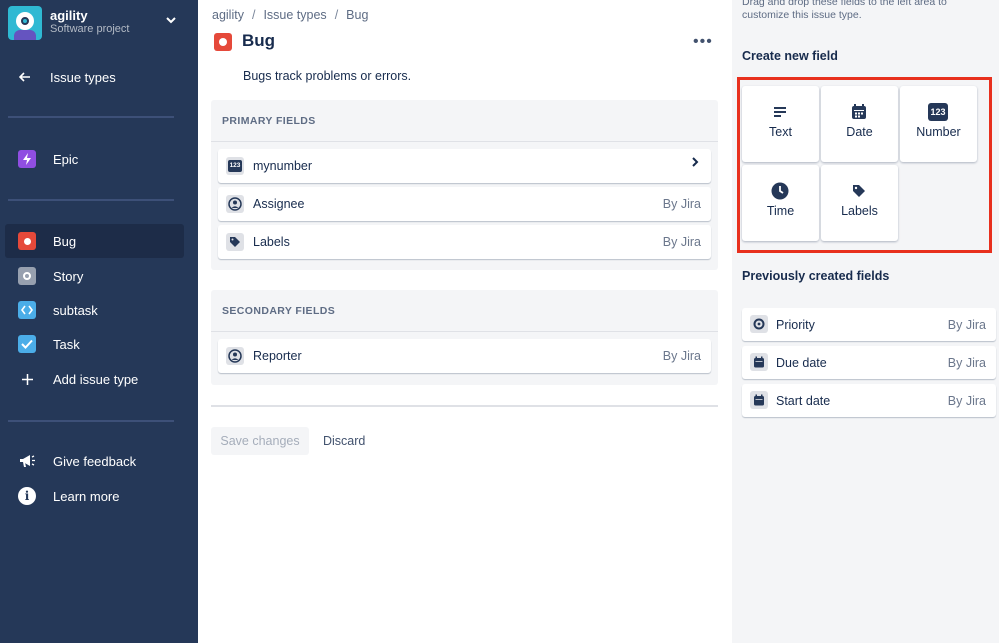 This screenshot has width=999, height=643. I want to click on arrow-left-icon, so click(25, 77).